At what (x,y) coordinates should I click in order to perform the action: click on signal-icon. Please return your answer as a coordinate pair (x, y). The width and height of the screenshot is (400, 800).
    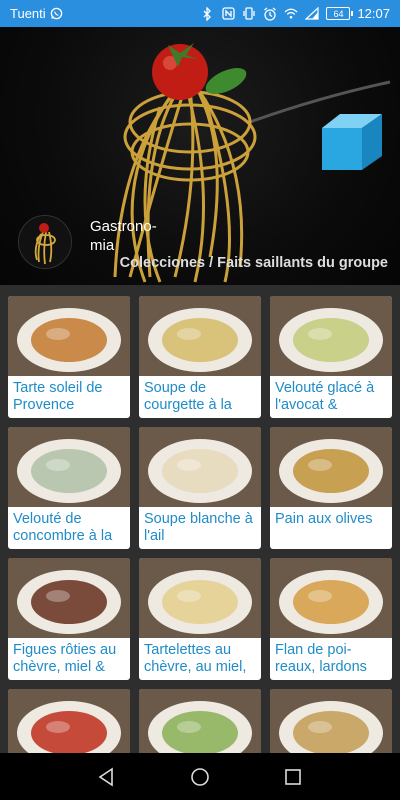
    Looking at the image, I should click on (312, 14).